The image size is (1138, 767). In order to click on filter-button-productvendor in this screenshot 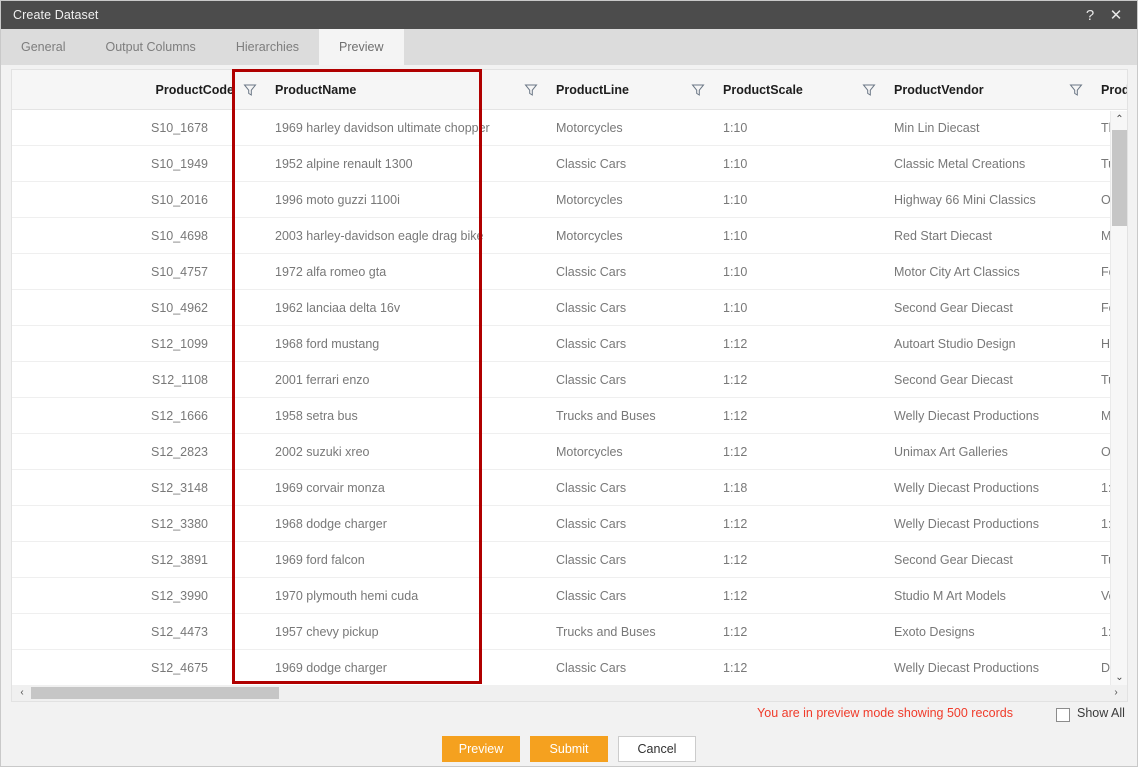, I will do `click(1076, 90)`.